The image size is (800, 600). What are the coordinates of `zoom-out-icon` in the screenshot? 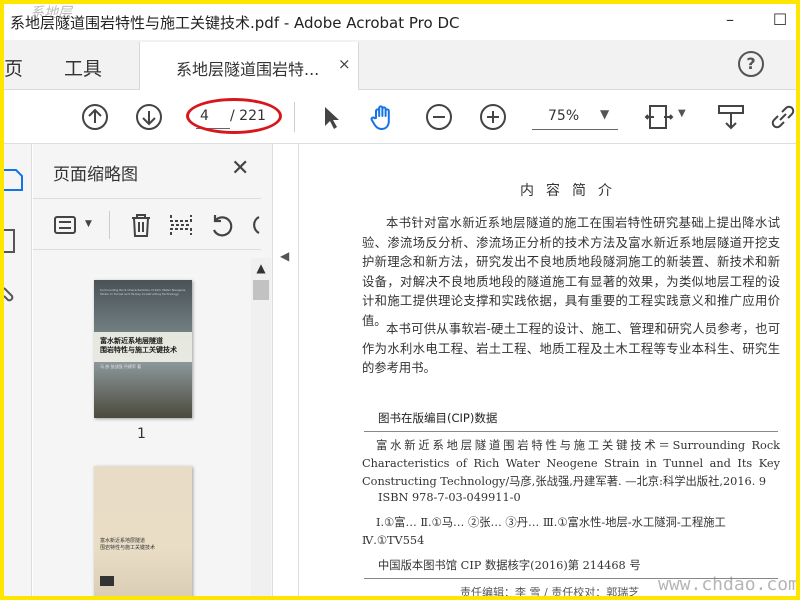 It's located at (439, 117).